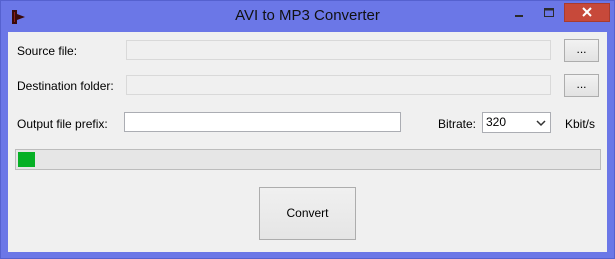 This screenshot has height=259, width=615. What do you see at coordinates (516, 122) in the screenshot?
I see `bitrate-select: 320` at bounding box center [516, 122].